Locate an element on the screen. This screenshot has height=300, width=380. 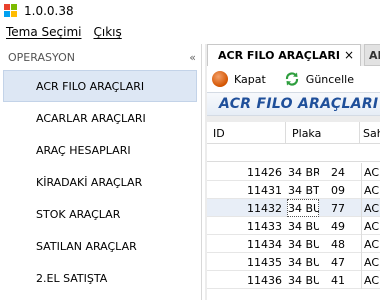
cell-plaka-tail: 48 is located at coordinates (338, 244).